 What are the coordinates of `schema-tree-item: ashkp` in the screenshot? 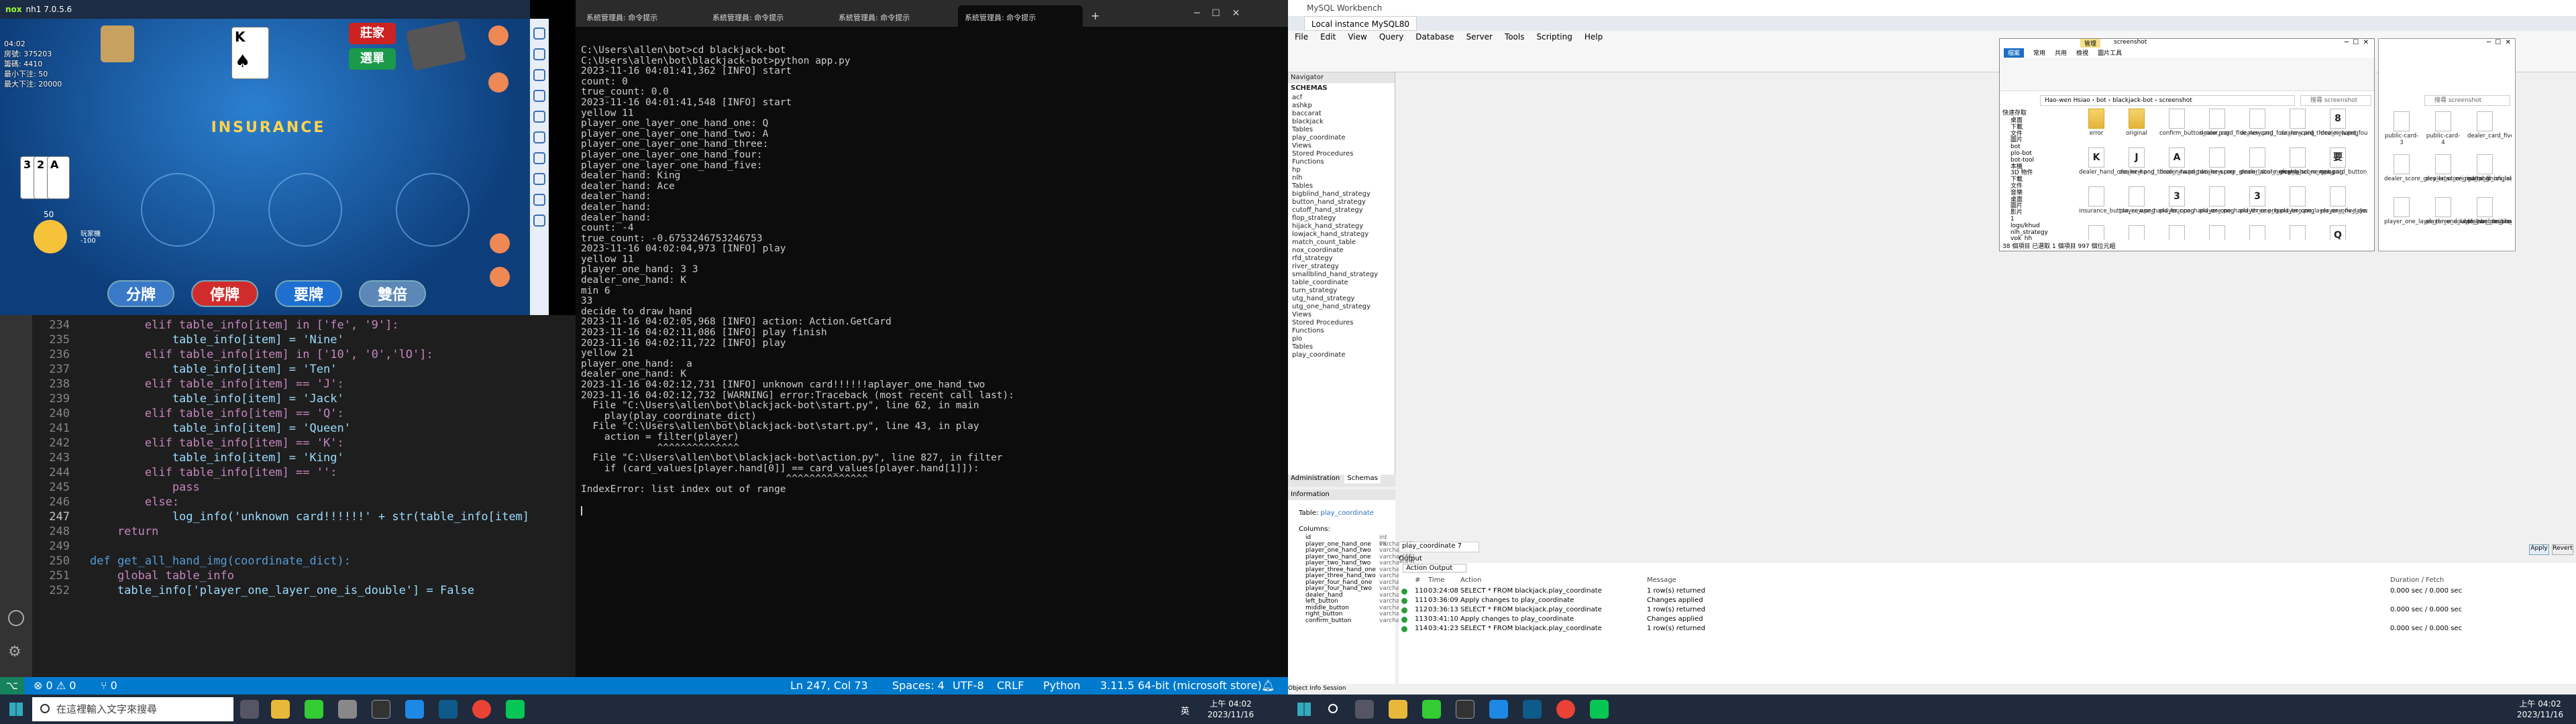 It's located at (1343, 106).